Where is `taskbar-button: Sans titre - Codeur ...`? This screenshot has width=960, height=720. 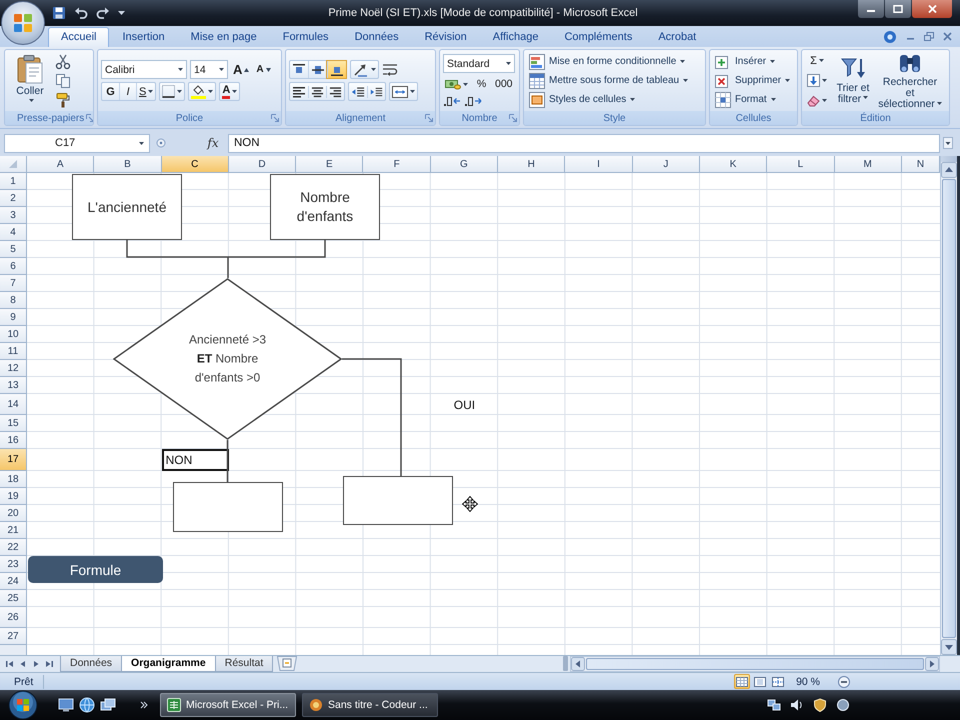
taskbar-button: Sans titre - Codeur ... is located at coordinates (370, 705).